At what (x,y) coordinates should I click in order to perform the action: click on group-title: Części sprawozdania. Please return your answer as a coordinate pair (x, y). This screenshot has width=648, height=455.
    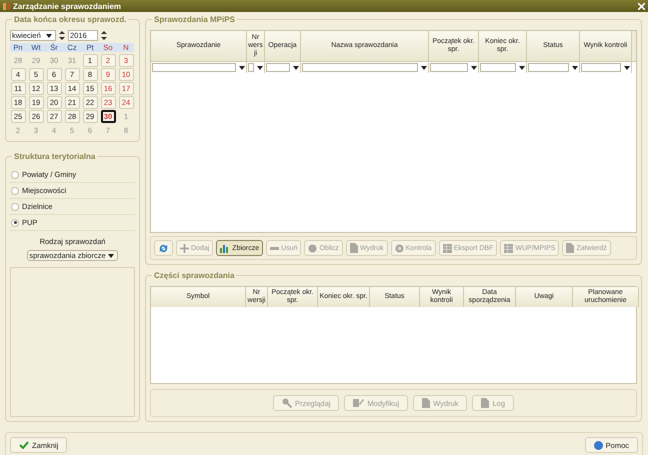
    Looking at the image, I should click on (194, 275).